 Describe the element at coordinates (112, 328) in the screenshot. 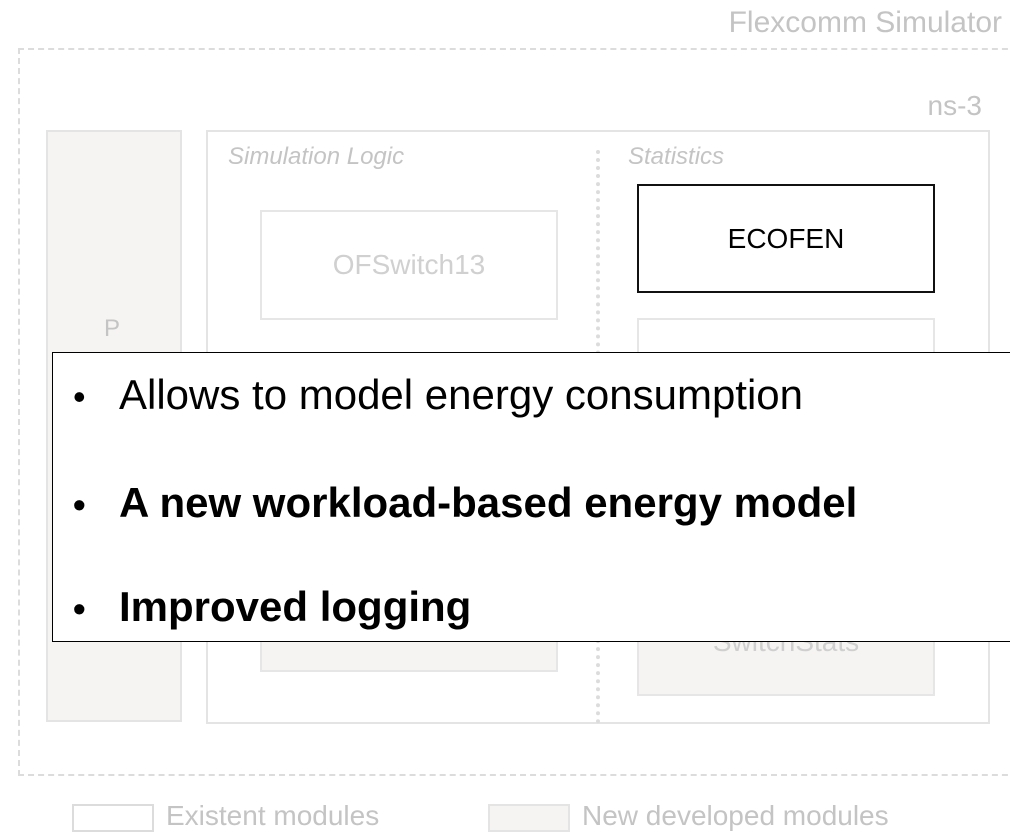

I see `p-module-label: P` at that location.